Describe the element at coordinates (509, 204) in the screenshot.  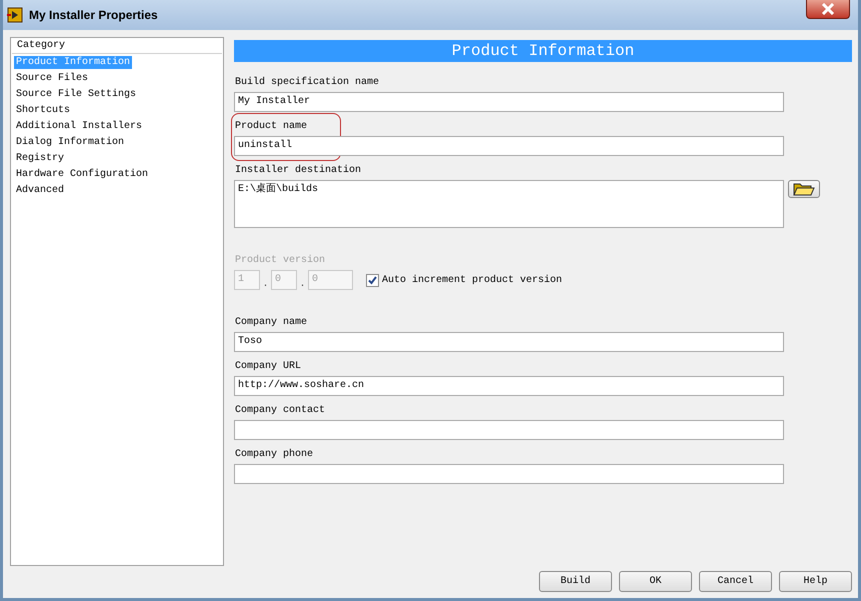
I see `input-field: E:\桌面\builds` at that location.